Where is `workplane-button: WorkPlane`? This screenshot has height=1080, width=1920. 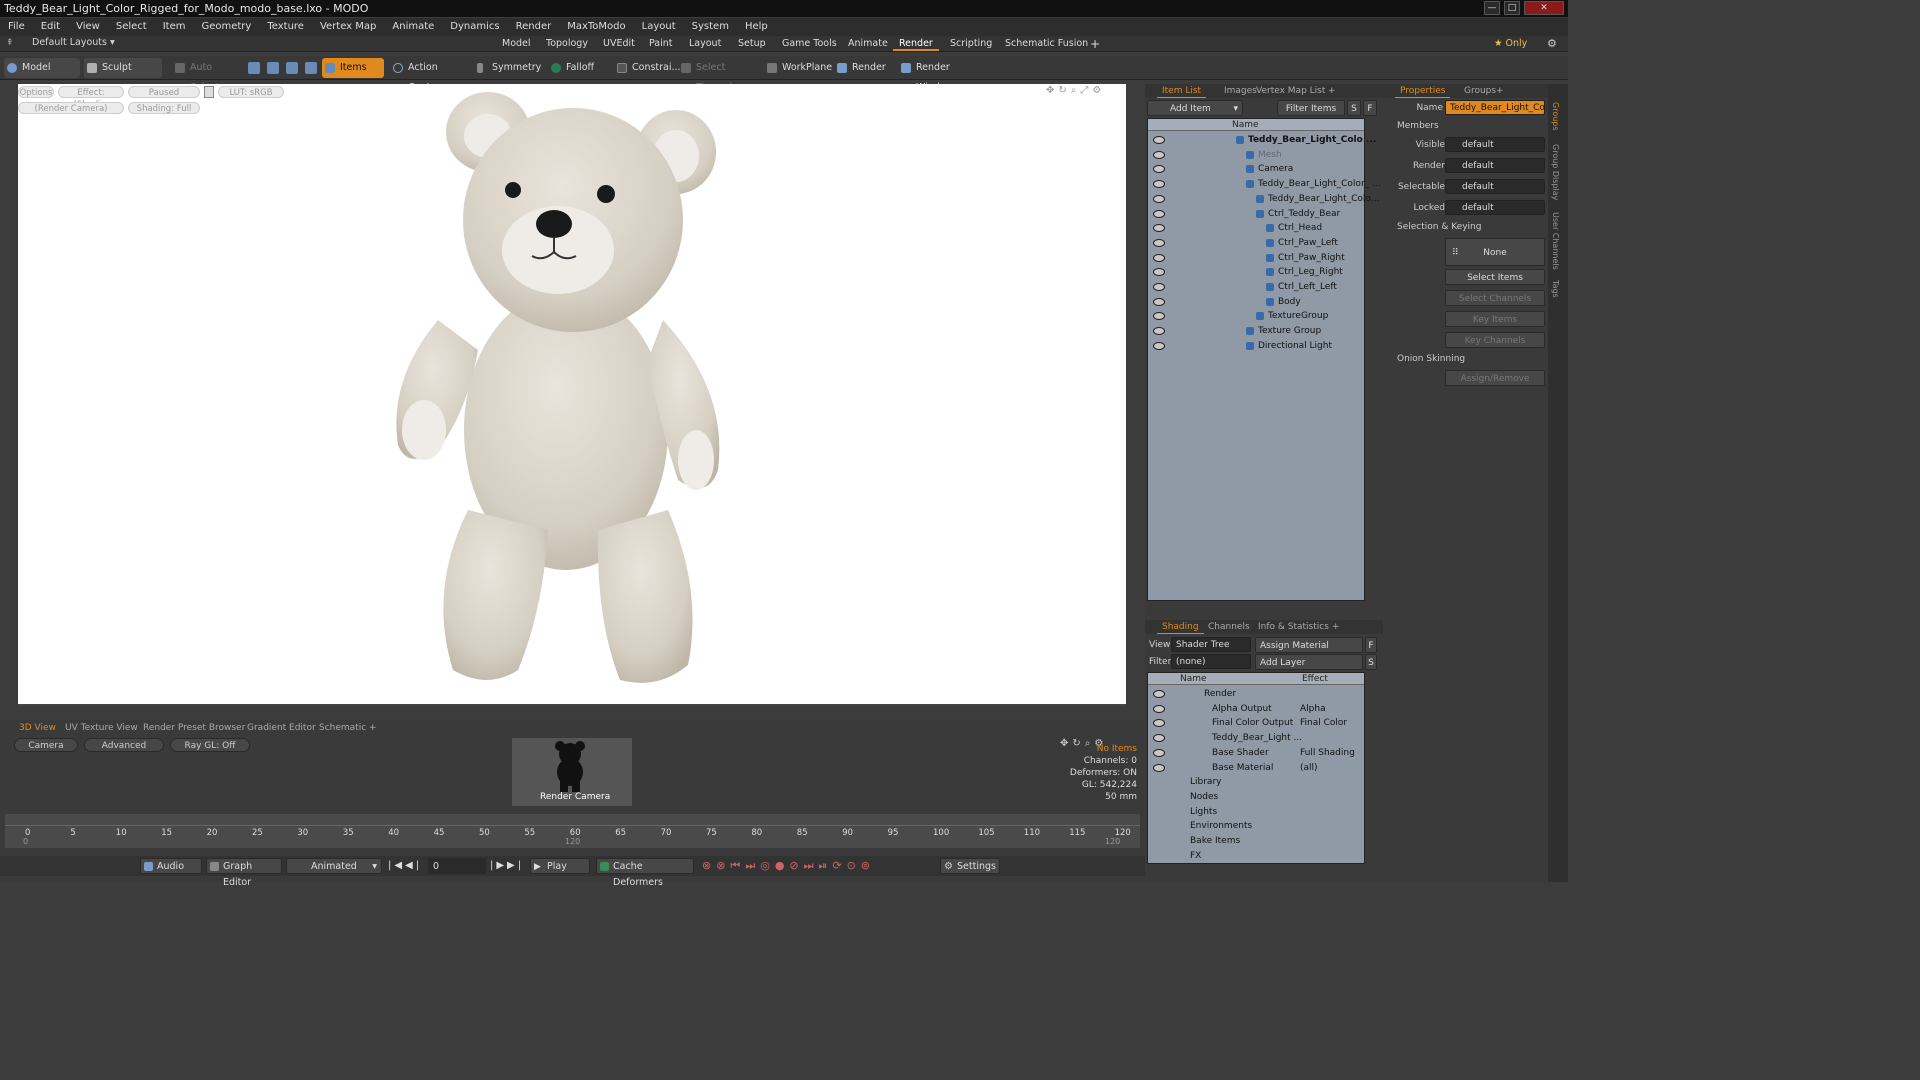
workplane-button: WorkPlane is located at coordinates (798, 68).